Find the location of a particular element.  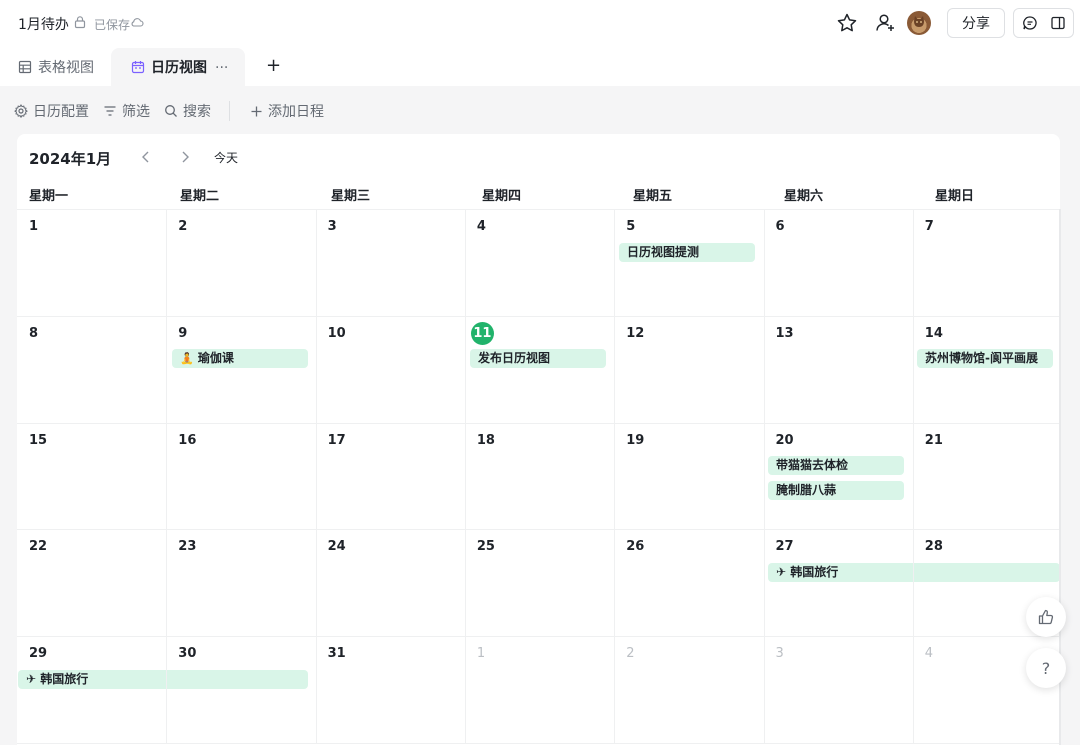

avatar is located at coordinates (919, 23).